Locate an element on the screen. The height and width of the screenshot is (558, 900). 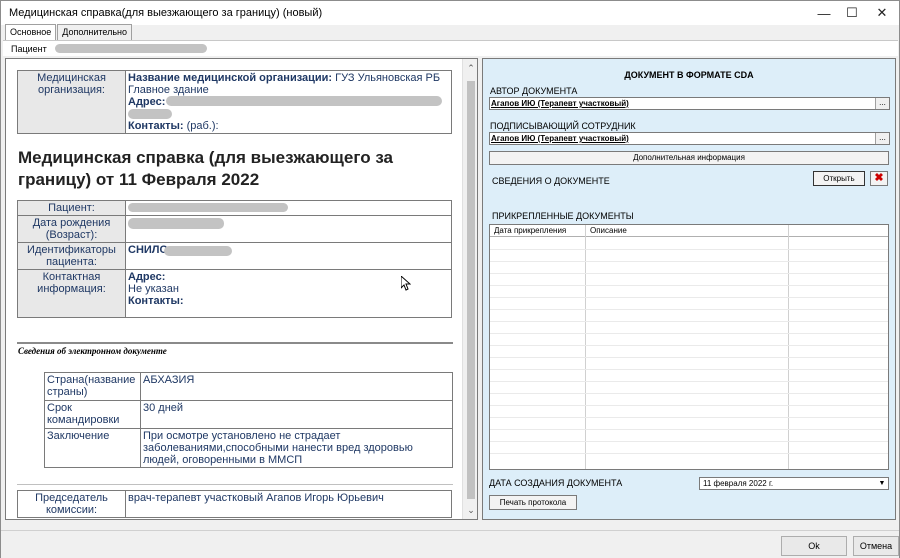
org-contacts-value: (раб.): is located at coordinates (202, 126).